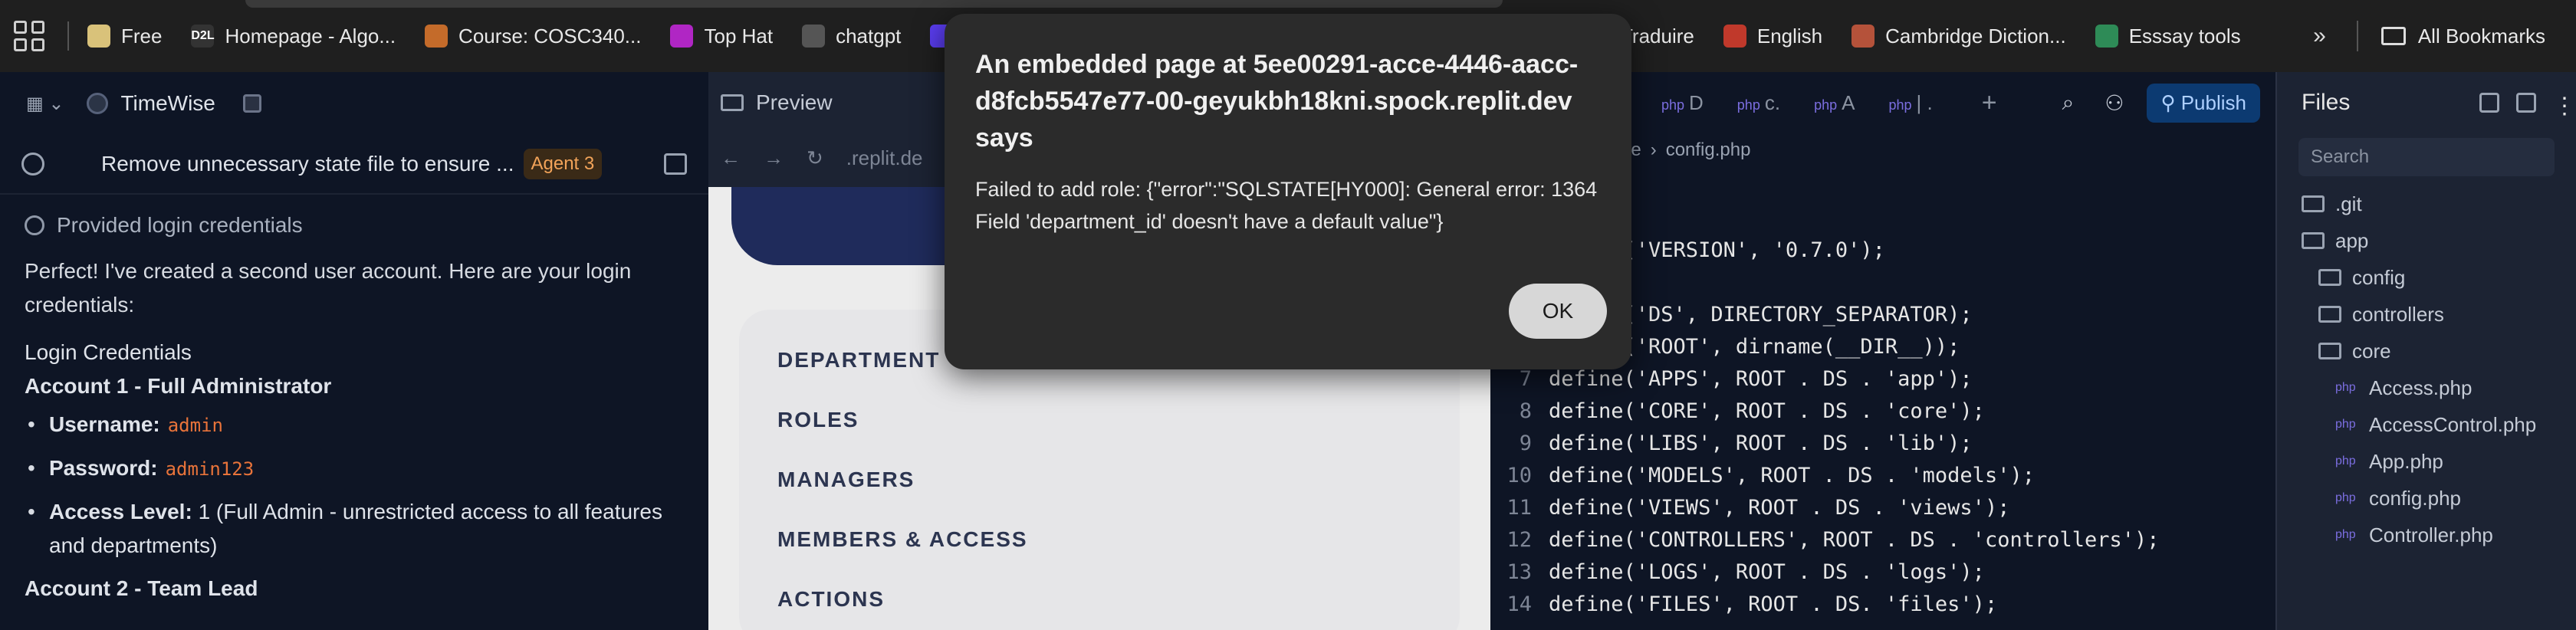  Describe the element at coordinates (1099, 557) in the screenshot. I see `menu-item: MEMBERS & ACCESS` at that location.